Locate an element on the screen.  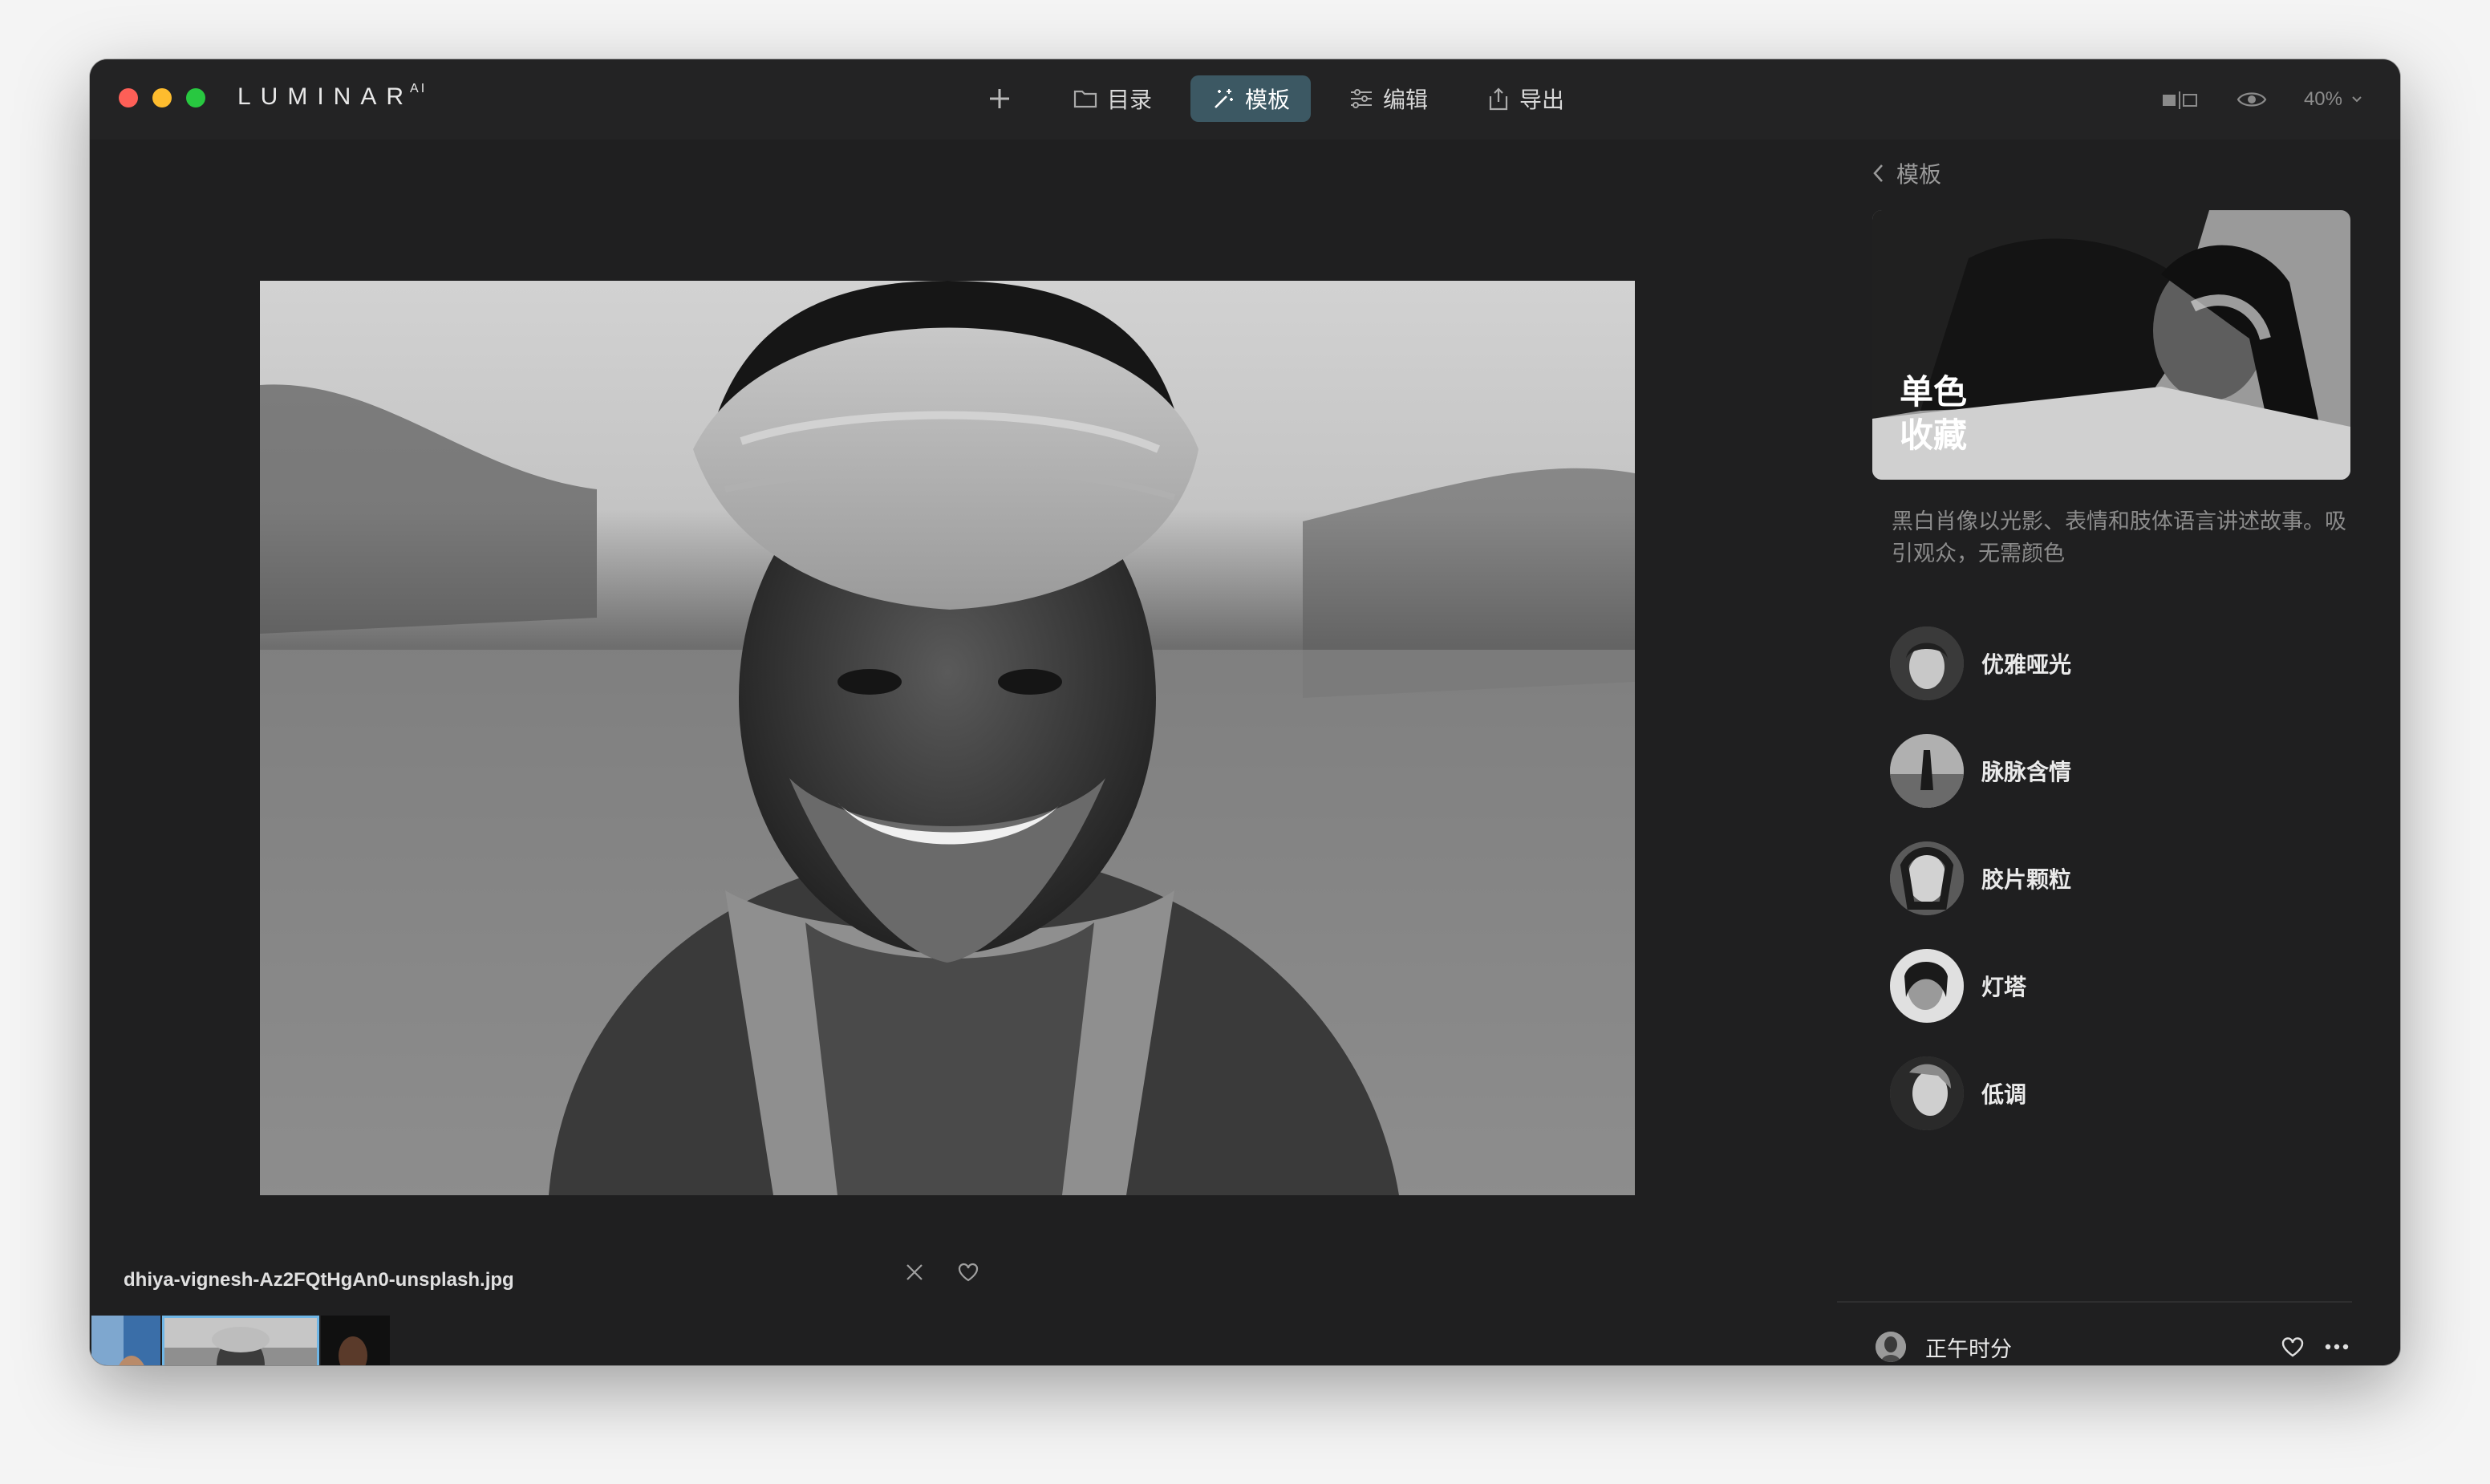
file-actions is located at coordinates (942, 1272).